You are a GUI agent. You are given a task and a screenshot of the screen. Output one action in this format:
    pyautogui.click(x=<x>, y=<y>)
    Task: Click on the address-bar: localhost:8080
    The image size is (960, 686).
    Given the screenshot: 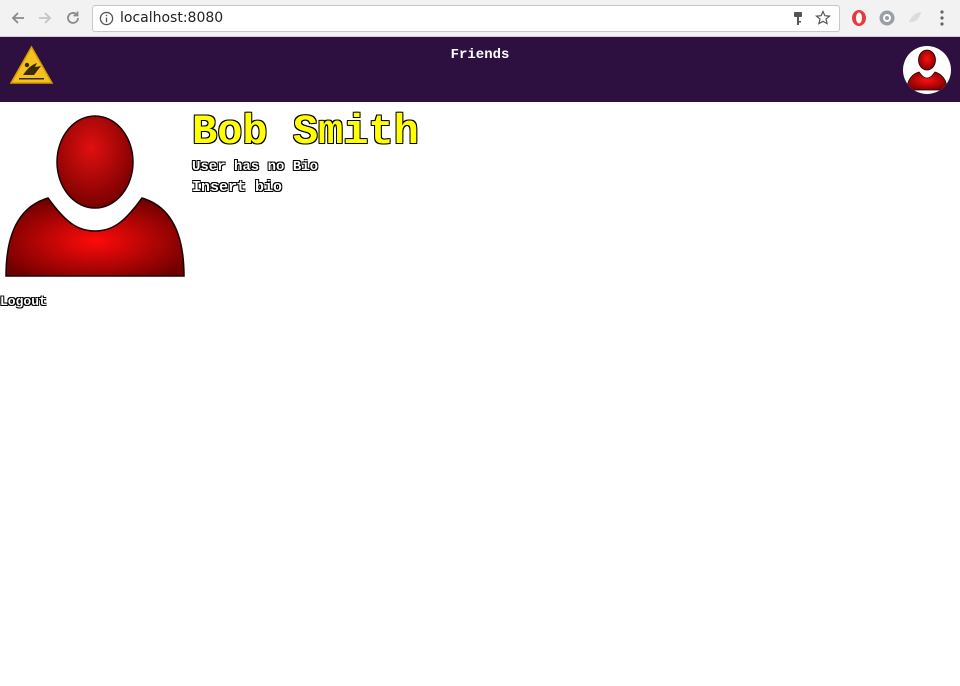 What is the action you would take?
    pyautogui.click(x=466, y=18)
    